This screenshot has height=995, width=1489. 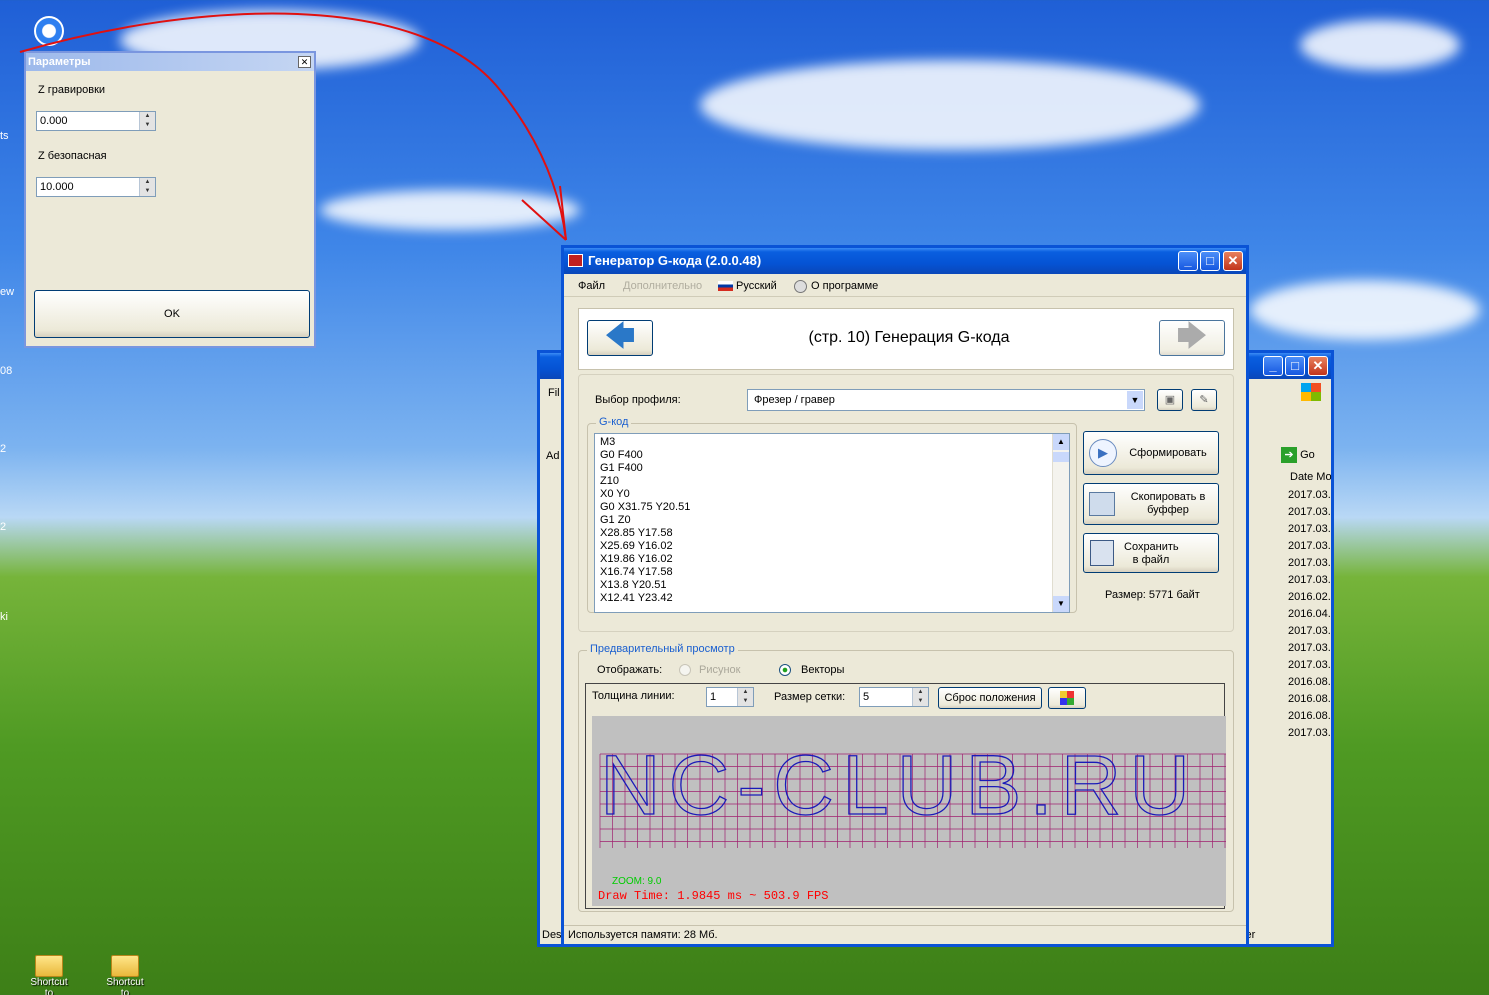 What do you see at coordinates (1102, 553) in the screenshot?
I see `floppy-icon` at bounding box center [1102, 553].